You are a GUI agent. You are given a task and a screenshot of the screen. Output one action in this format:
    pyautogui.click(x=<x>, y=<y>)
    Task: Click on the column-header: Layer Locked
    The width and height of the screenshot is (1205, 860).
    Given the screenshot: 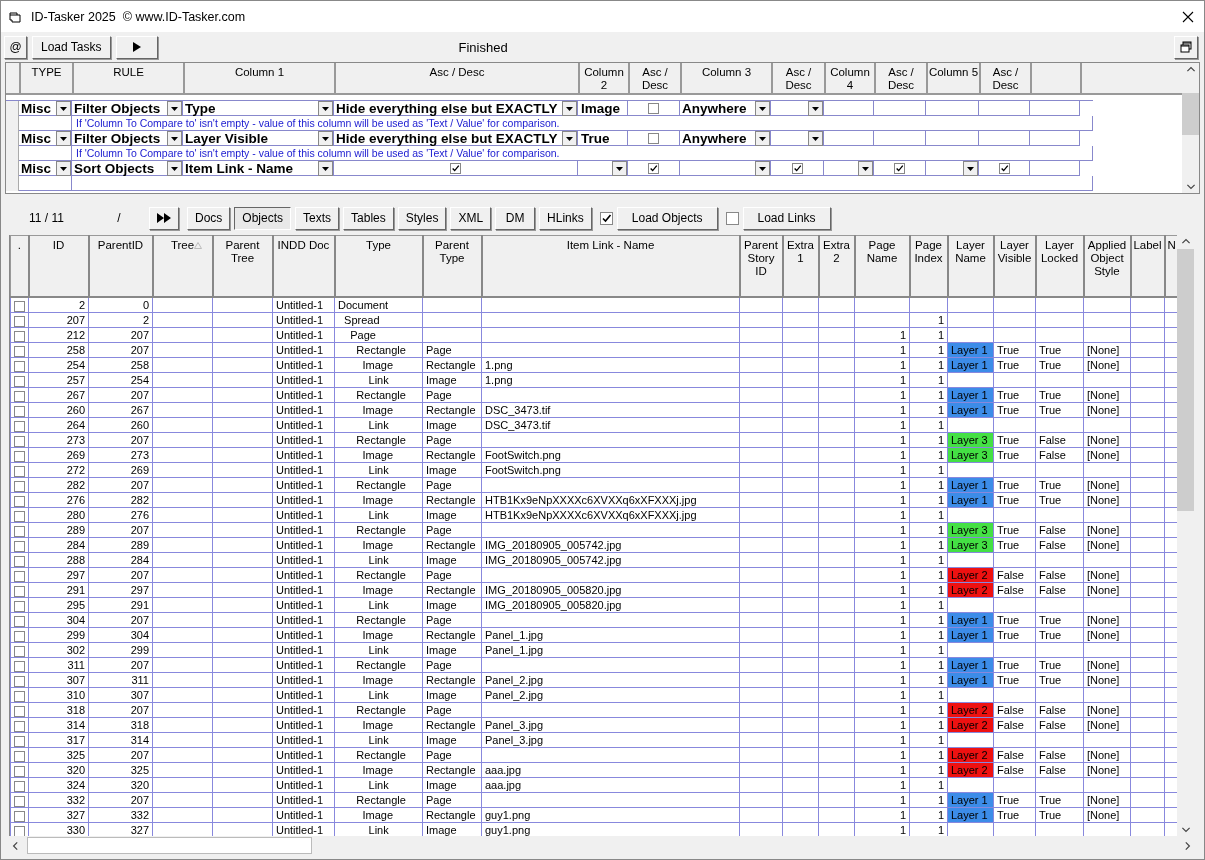 What is the action you would take?
    pyautogui.click(x=1059, y=266)
    